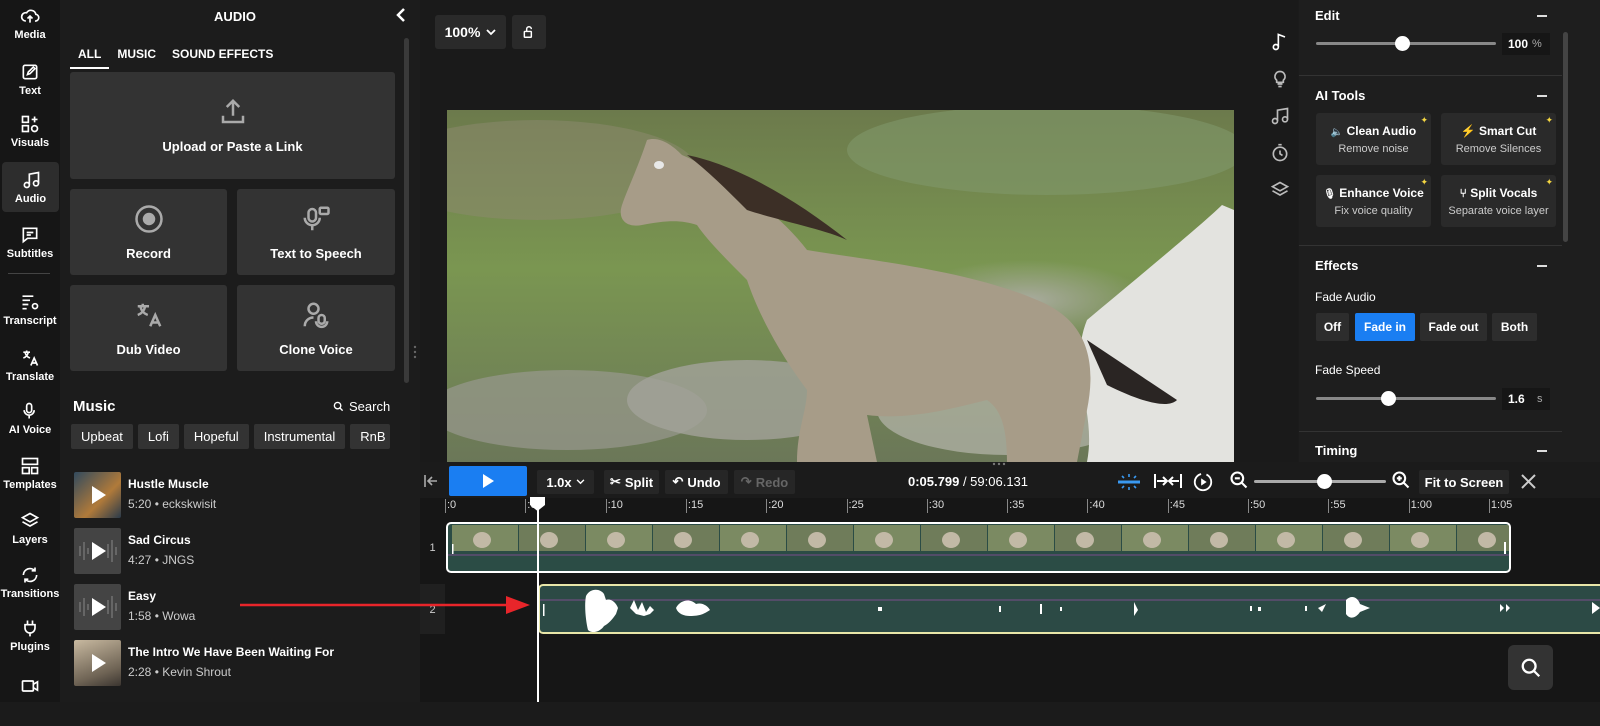 The height and width of the screenshot is (726, 1600). What do you see at coordinates (148, 232) in the screenshot?
I see `record-card: Record` at bounding box center [148, 232].